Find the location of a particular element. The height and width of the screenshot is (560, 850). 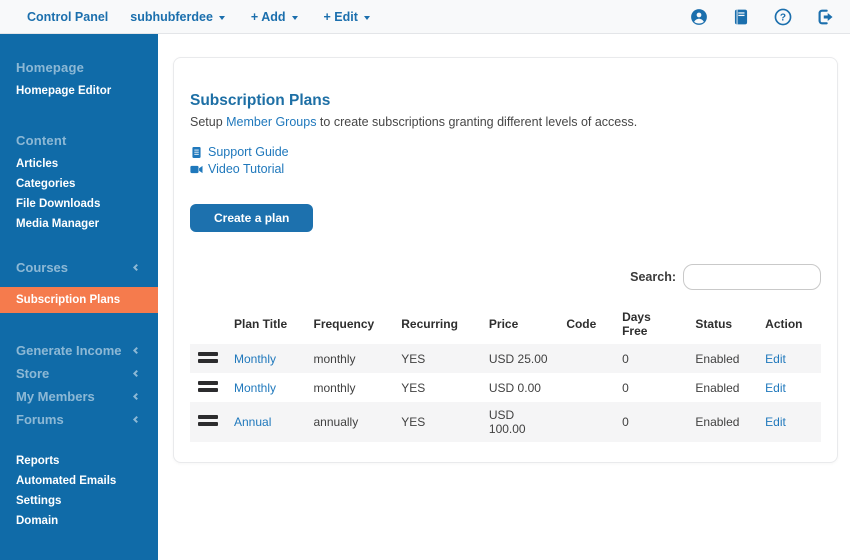

sidebar-item-reports: Reports is located at coordinates (79, 461).